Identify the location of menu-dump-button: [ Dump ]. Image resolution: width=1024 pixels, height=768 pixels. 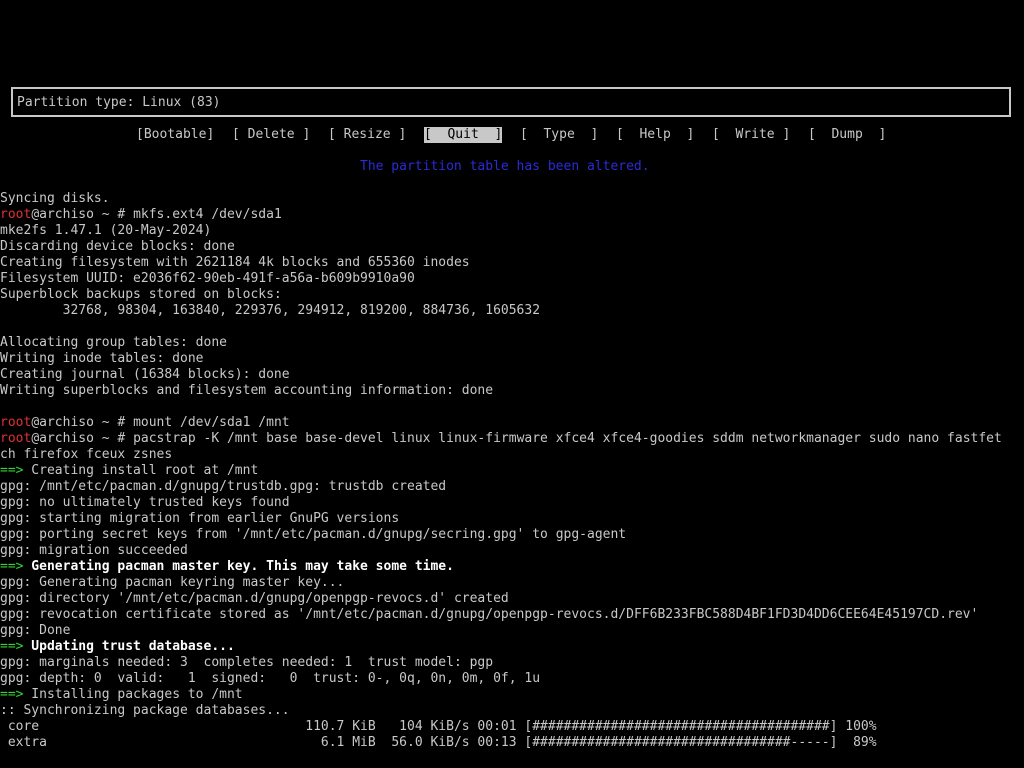
(847, 135).